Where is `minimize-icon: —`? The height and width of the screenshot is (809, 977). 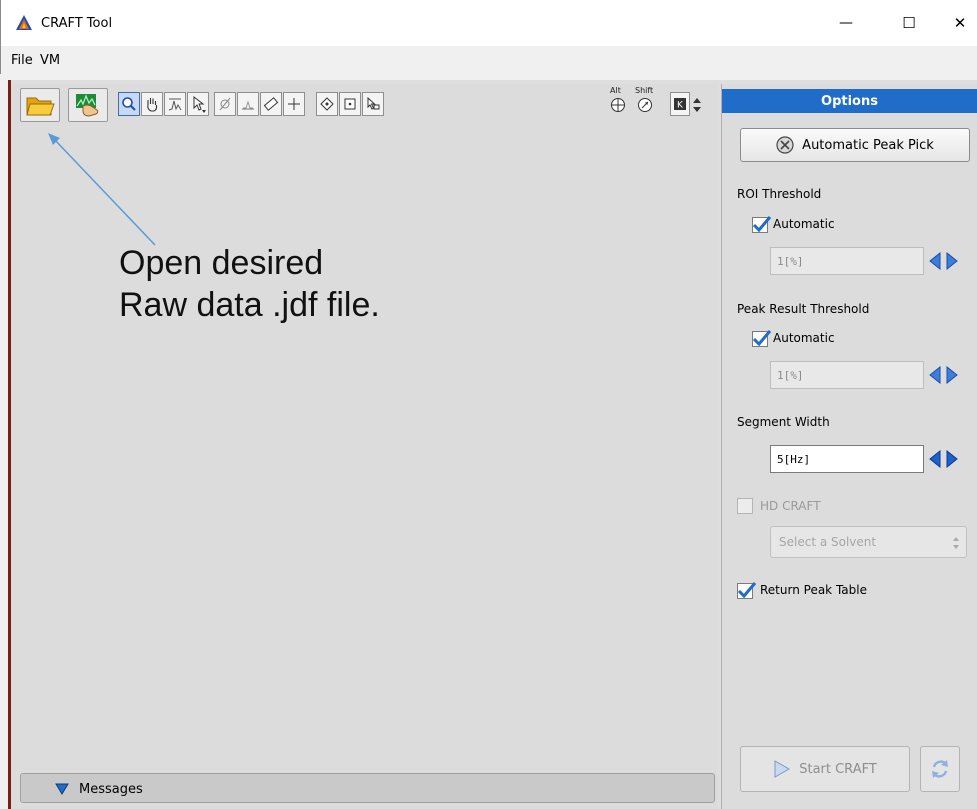 minimize-icon: — is located at coordinates (846, 23).